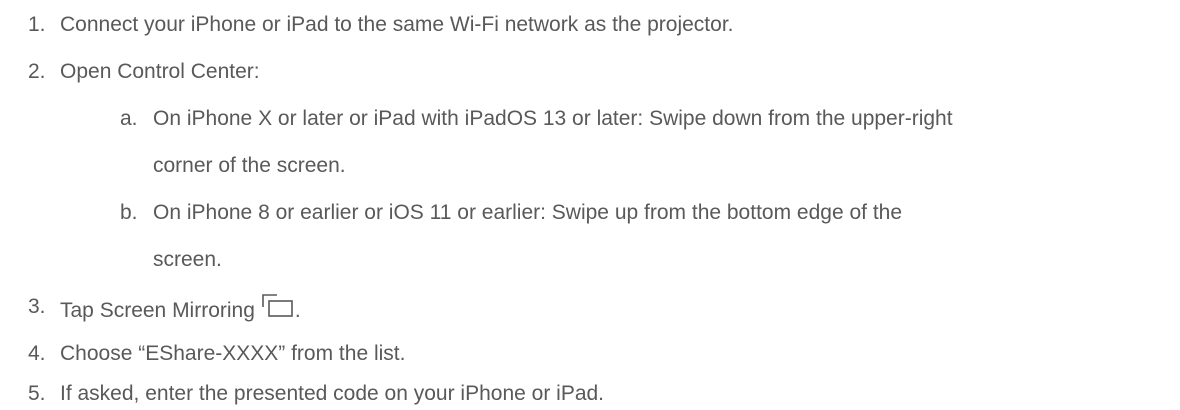 The image size is (1180, 410). I want to click on step-text: Choose “EShare-XXXX” from the list., so click(233, 353).